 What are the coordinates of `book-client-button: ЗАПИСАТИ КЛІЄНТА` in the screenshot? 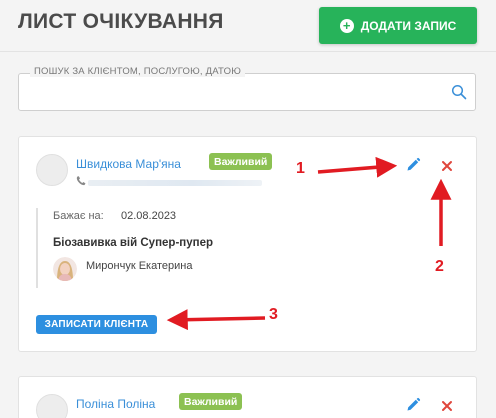 It's located at (96, 324).